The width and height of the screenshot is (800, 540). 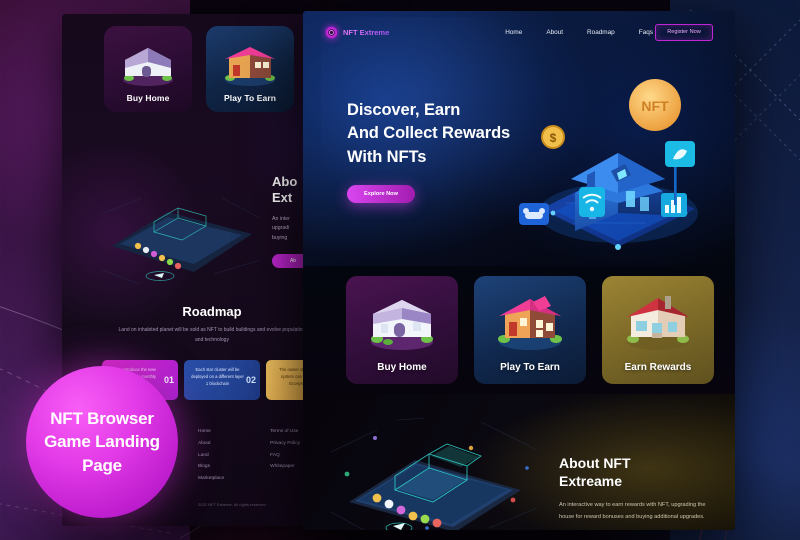 I want to click on bg-card-play-to-earn: Play To Earn, so click(x=250, y=69).